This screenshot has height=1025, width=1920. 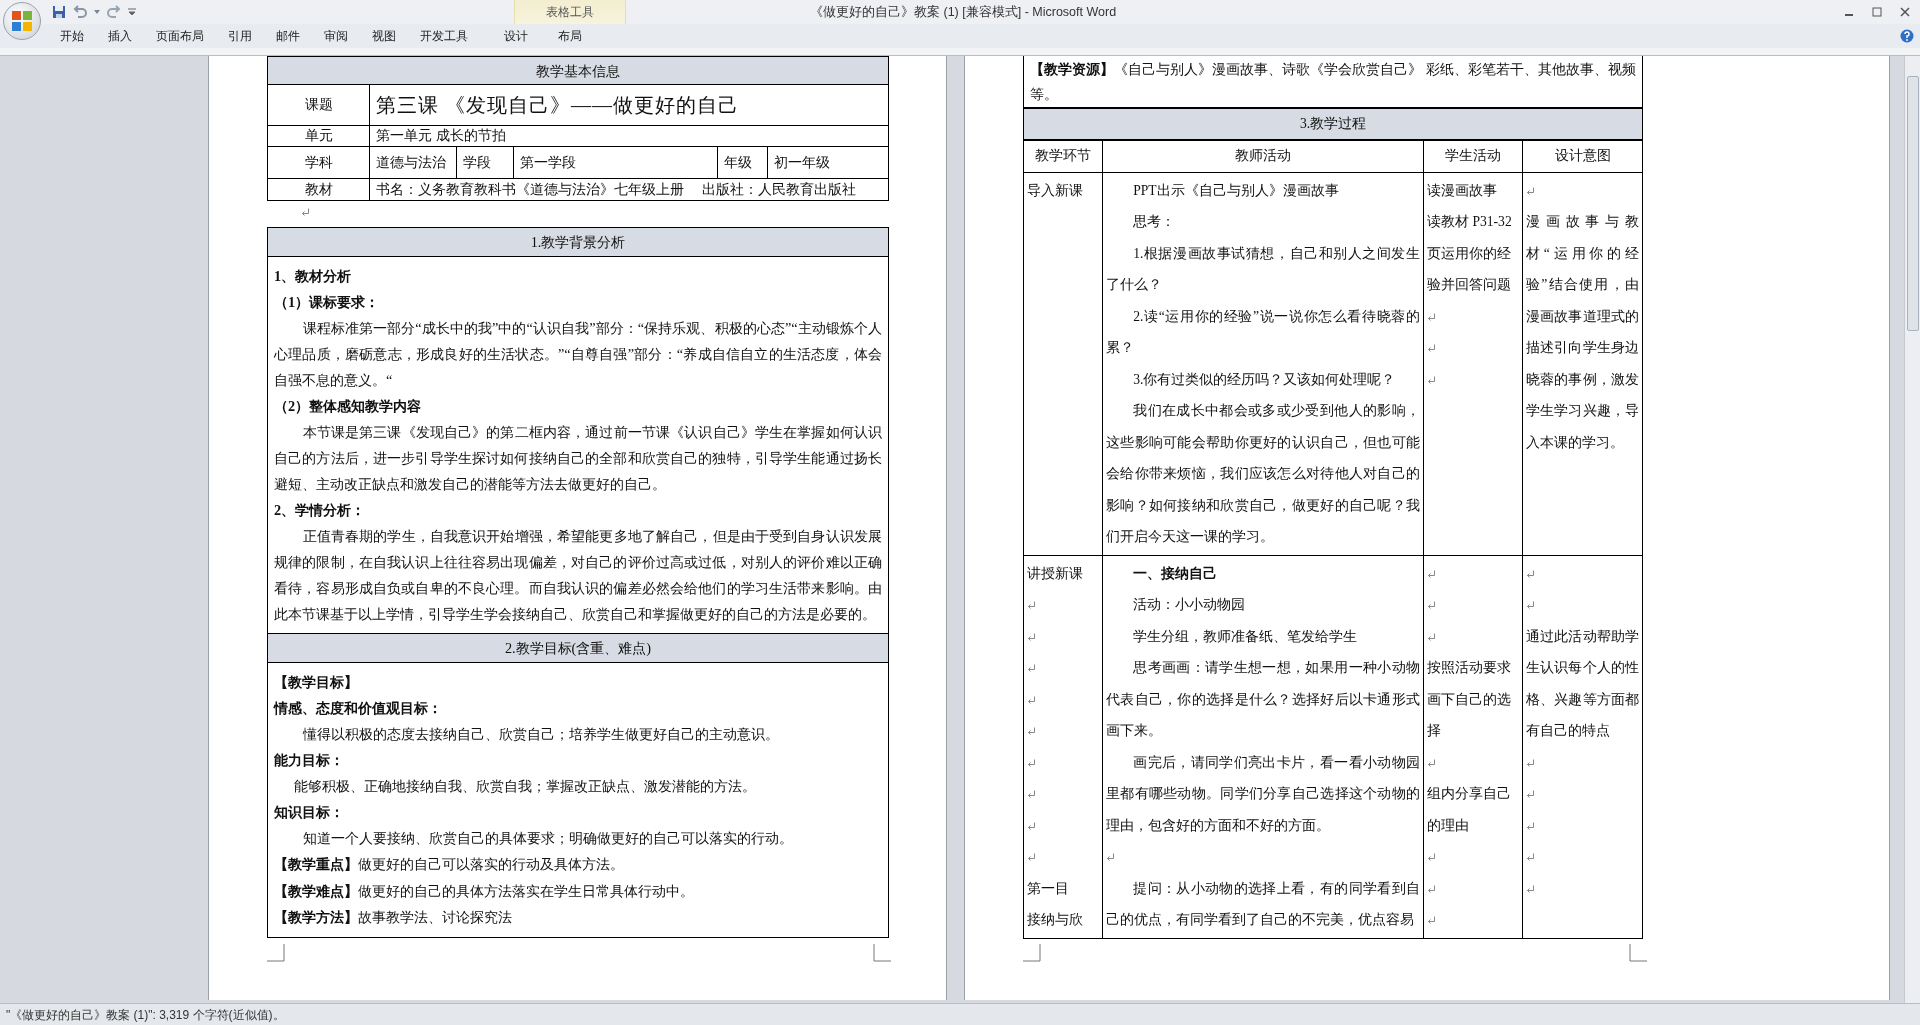 I want to click on section-heading: （2）整体感知教学内容, so click(x=348, y=406).